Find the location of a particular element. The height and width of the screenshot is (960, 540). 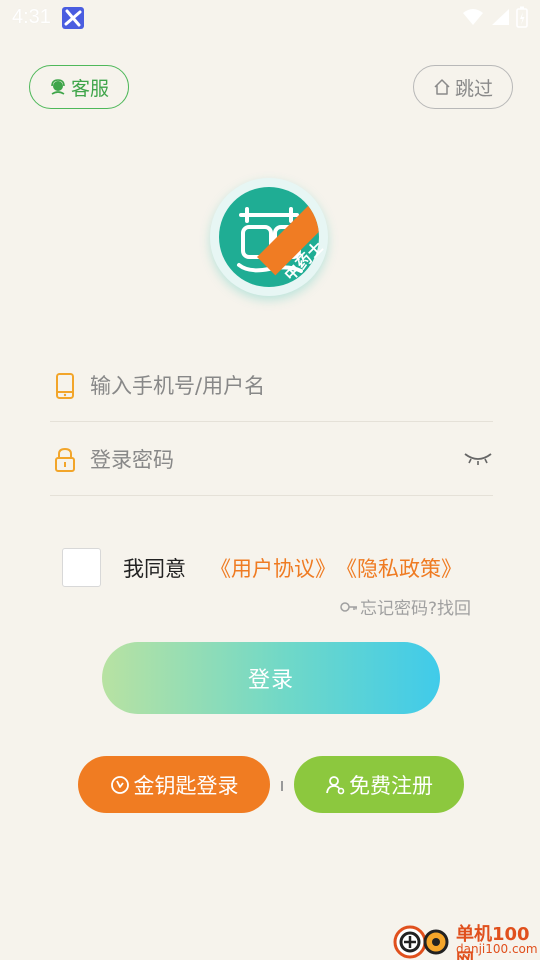

forgot-password-label: 忘记密码?找回 is located at coordinates (416, 609).